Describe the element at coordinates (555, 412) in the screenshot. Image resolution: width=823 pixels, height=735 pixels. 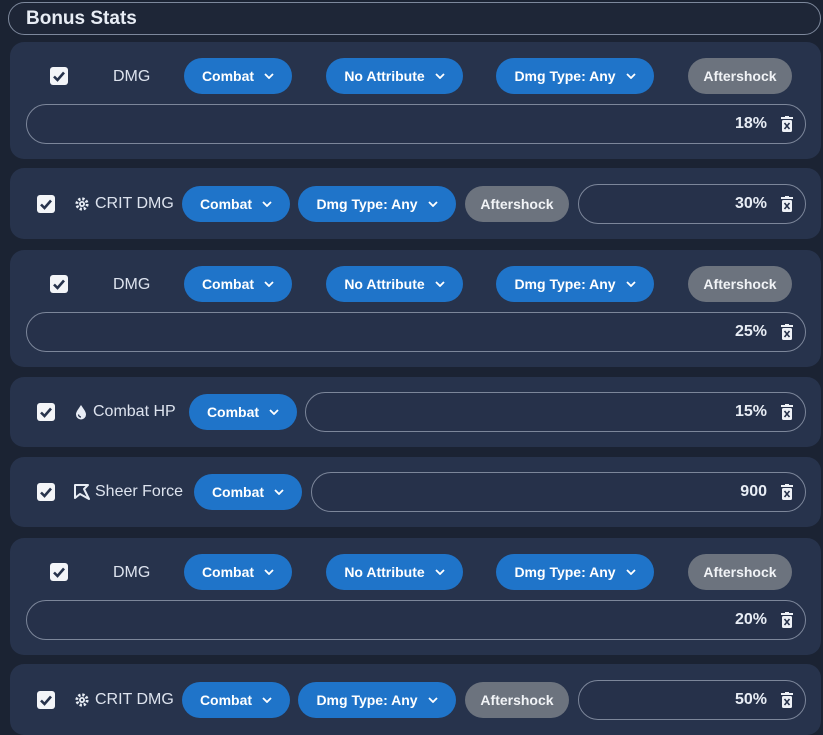
I see `value-field: 15%` at that location.